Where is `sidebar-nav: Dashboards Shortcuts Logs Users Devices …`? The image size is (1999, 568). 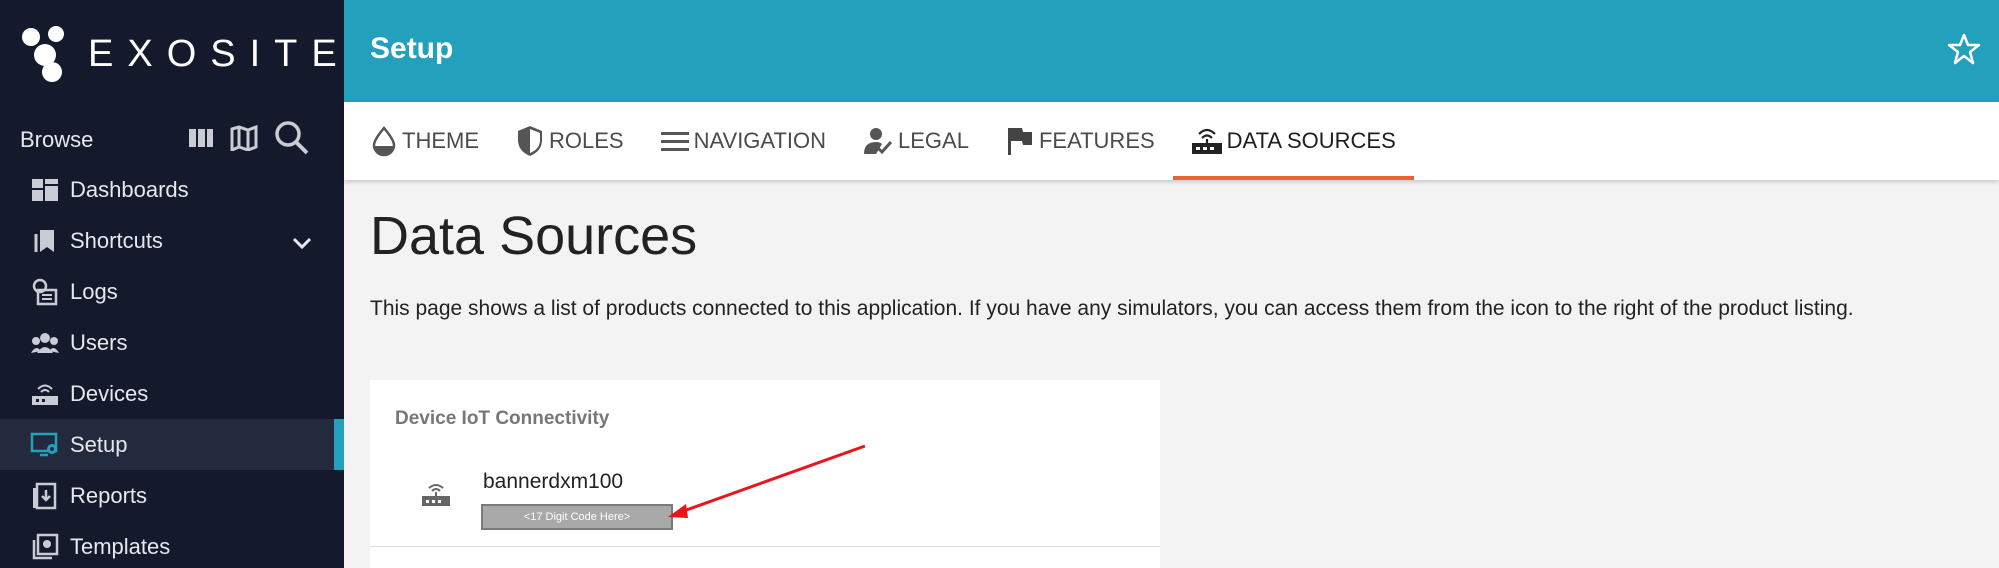 sidebar-nav: Dashboards Shortcuts Logs Users Devices … is located at coordinates (172, 366).